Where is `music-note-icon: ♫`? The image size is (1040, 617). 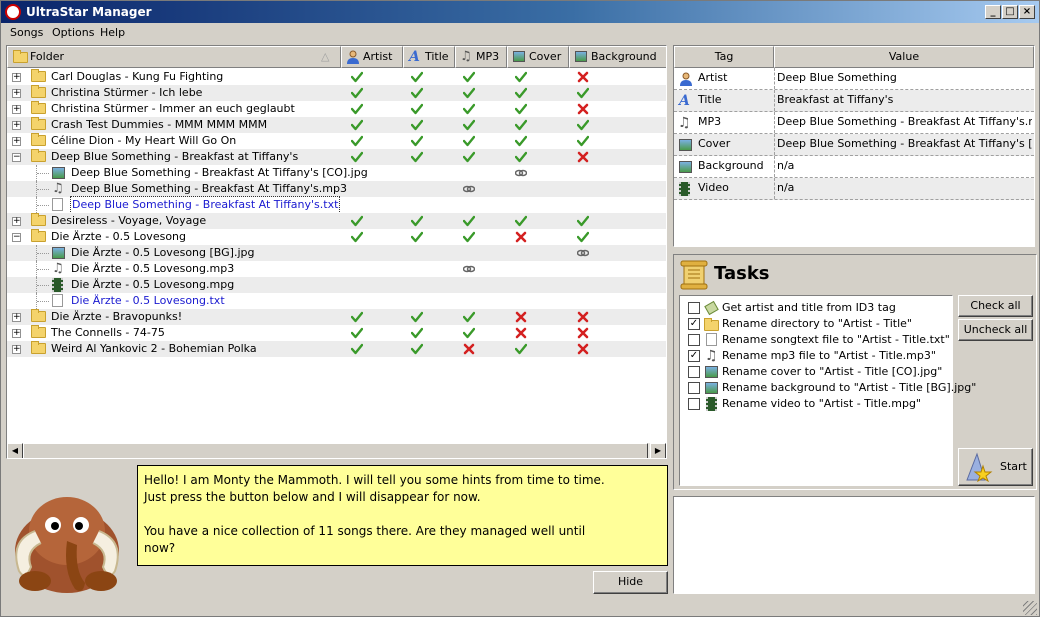 music-note-icon: ♫ is located at coordinates (58, 188).